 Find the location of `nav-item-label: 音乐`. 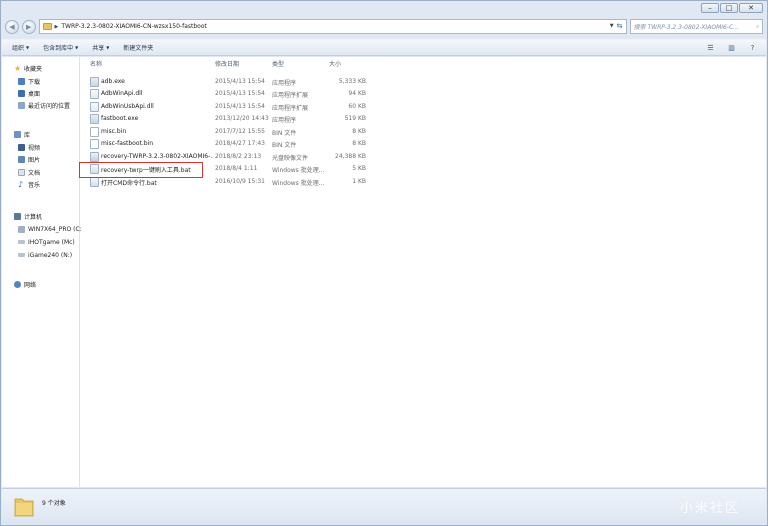

nav-item-label: 音乐 is located at coordinates (34, 185).